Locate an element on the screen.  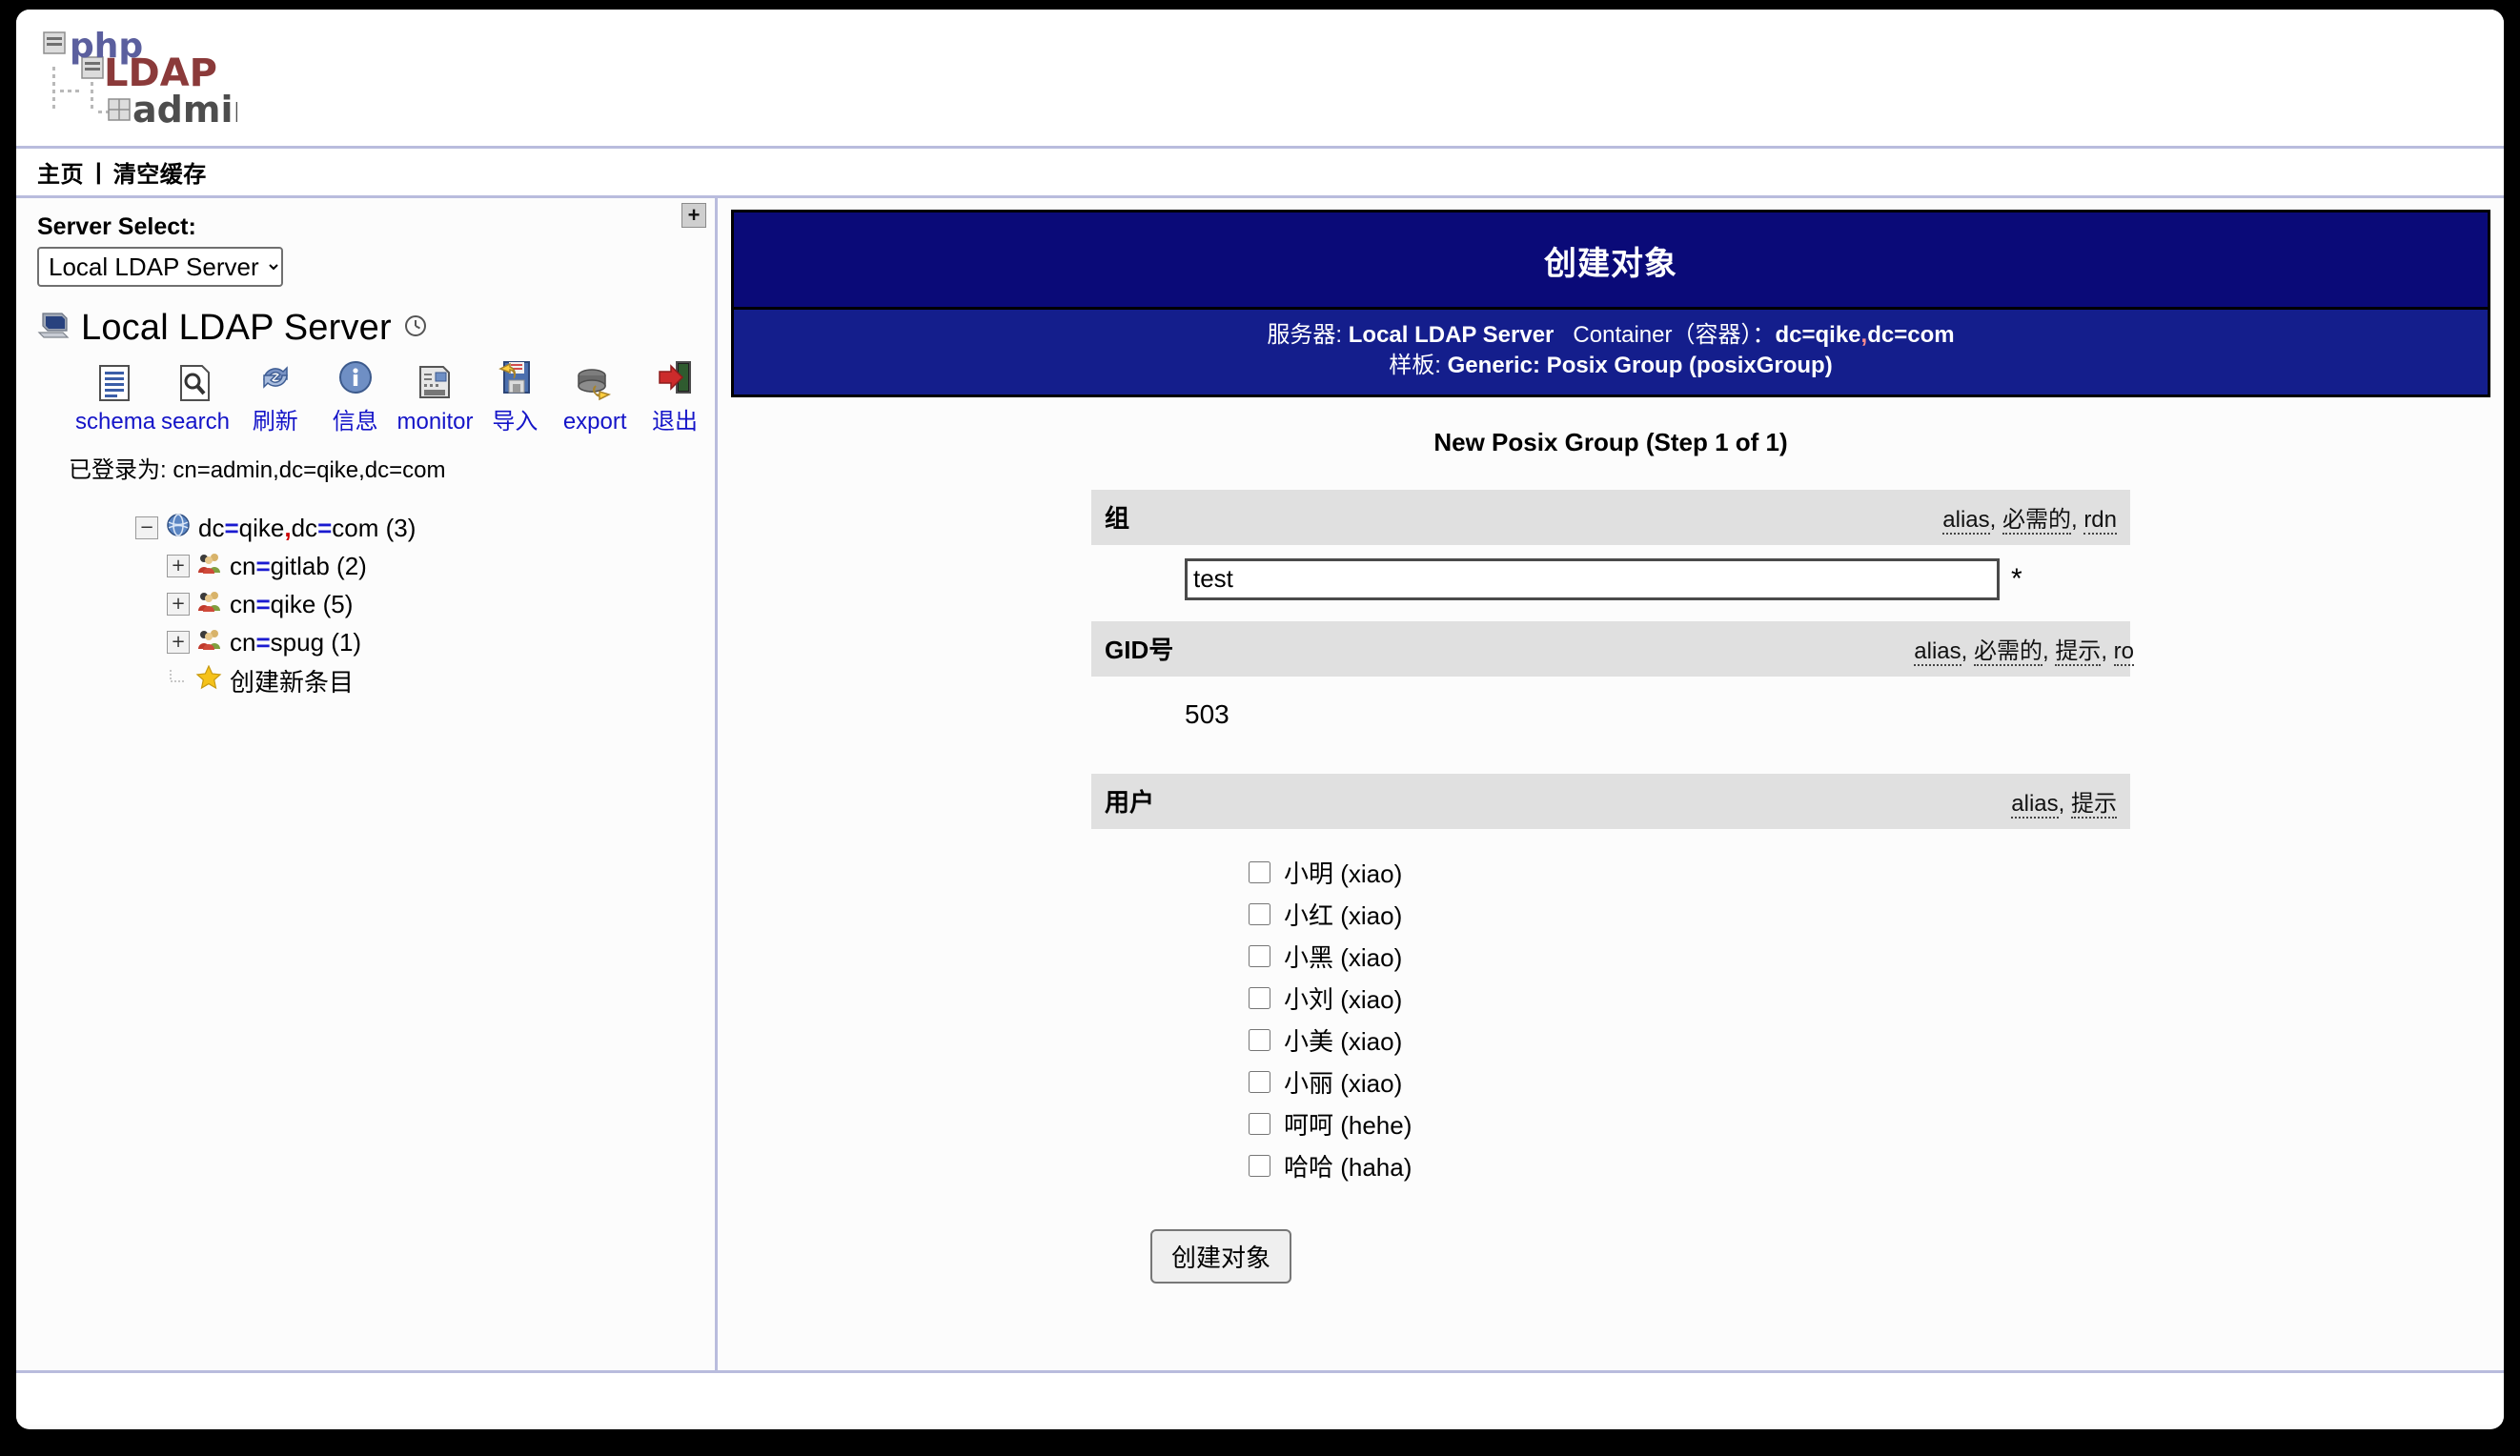
clock-icon is located at coordinates (415, 328).